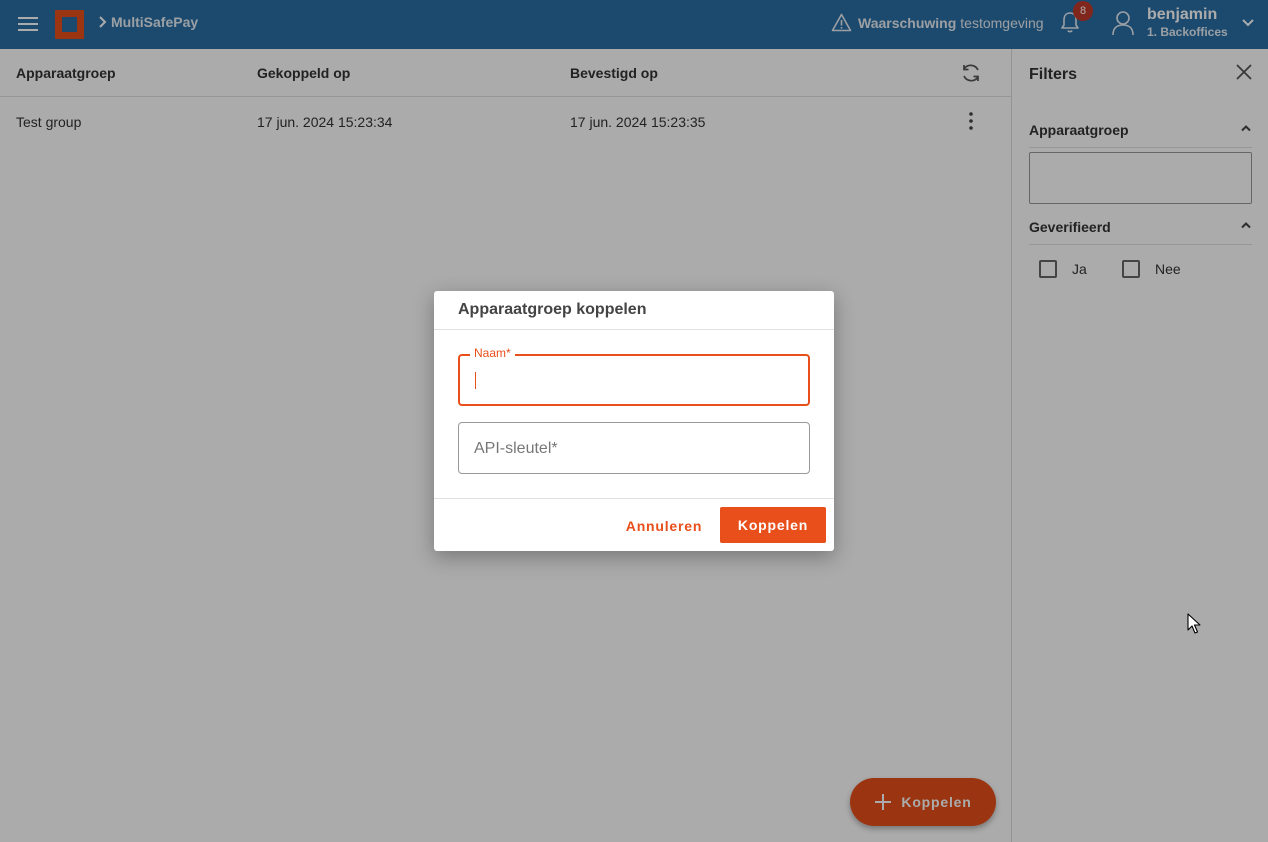  What do you see at coordinates (1194, 626) in the screenshot?
I see `mouse-pointer-icon` at bounding box center [1194, 626].